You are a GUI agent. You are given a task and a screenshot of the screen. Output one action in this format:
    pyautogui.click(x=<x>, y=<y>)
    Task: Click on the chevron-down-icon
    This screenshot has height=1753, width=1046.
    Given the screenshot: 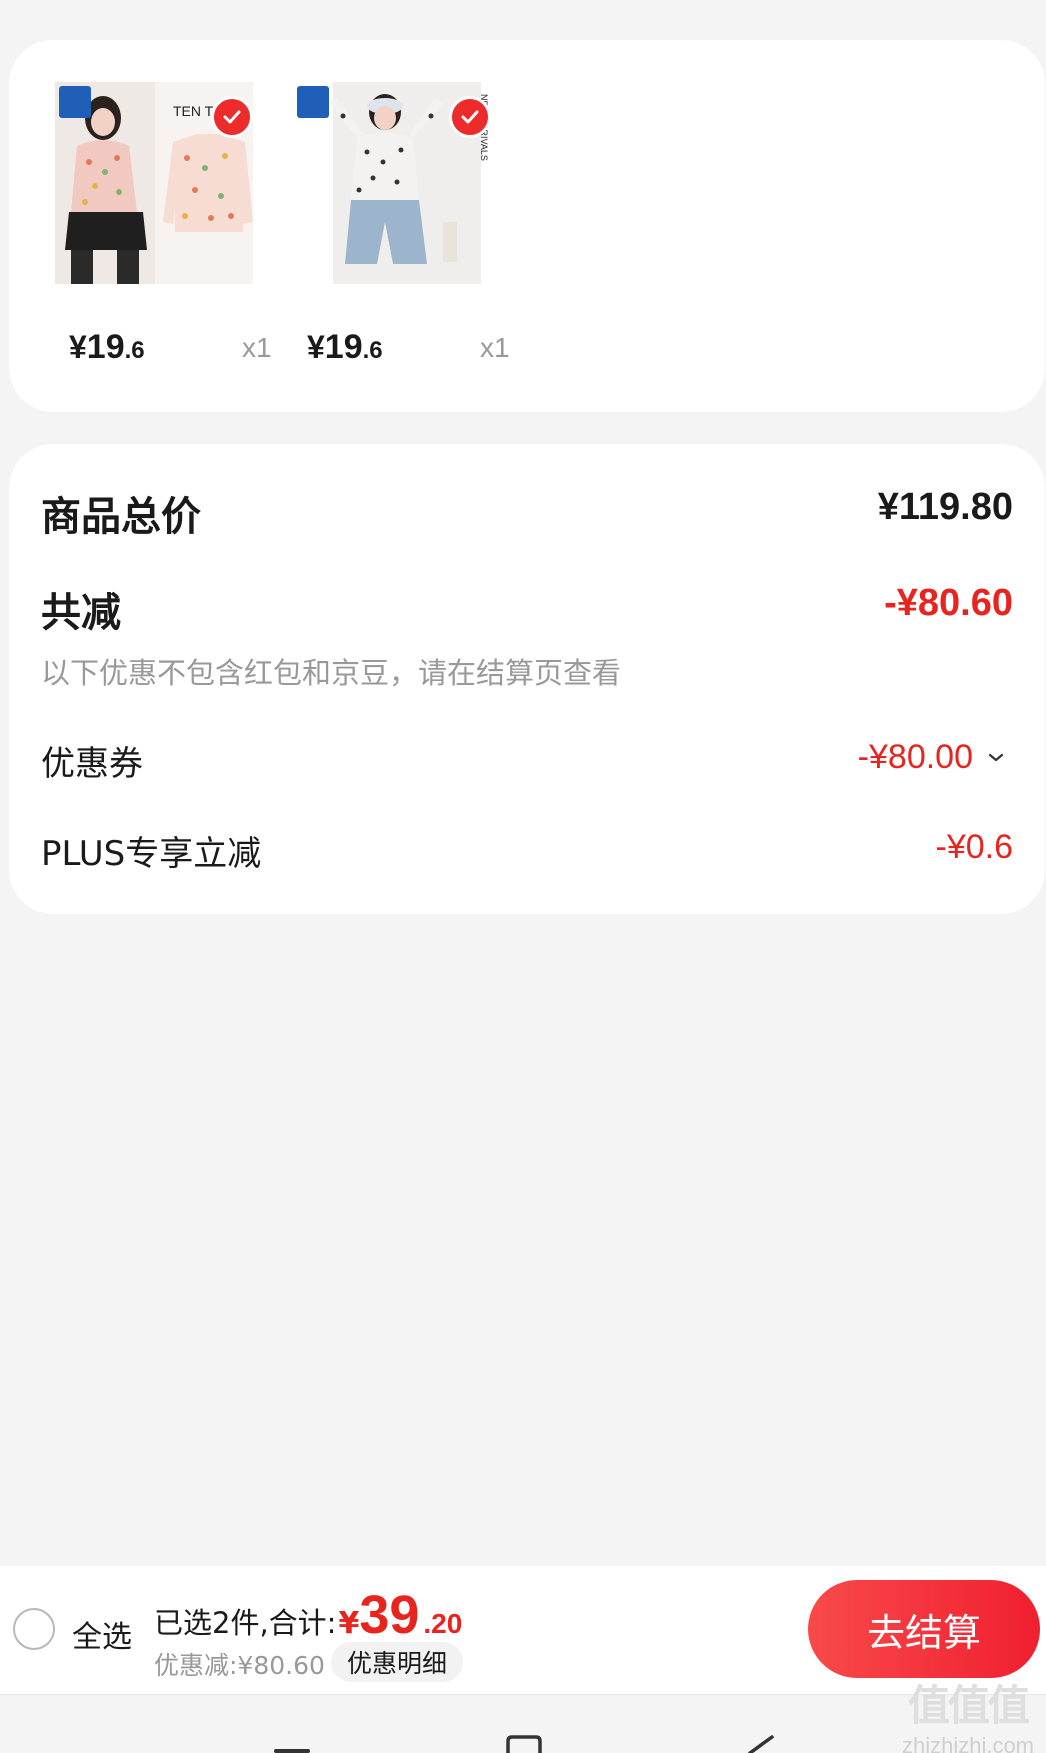 What is the action you would take?
    pyautogui.click(x=996, y=757)
    